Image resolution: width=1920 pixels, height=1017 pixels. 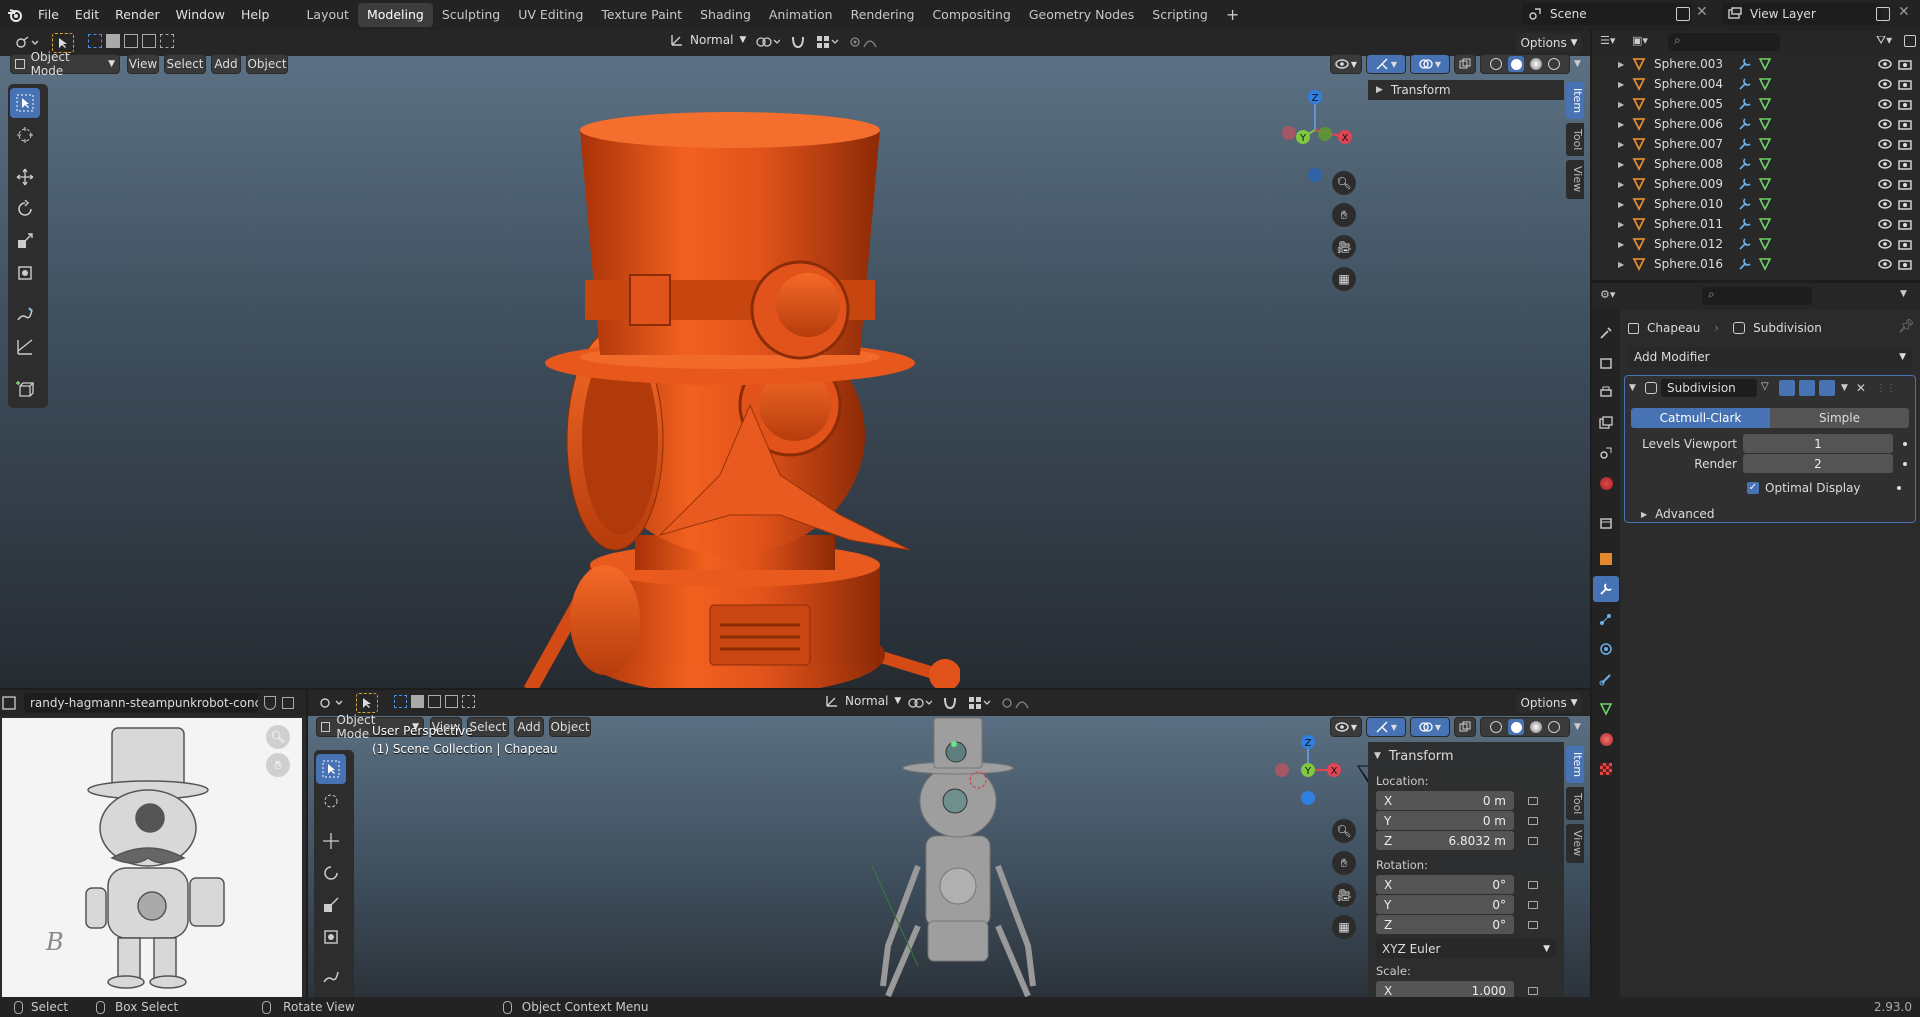 What do you see at coordinates (1496, 727) in the screenshot?
I see `wireframe-shading-icon` at bounding box center [1496, 727].